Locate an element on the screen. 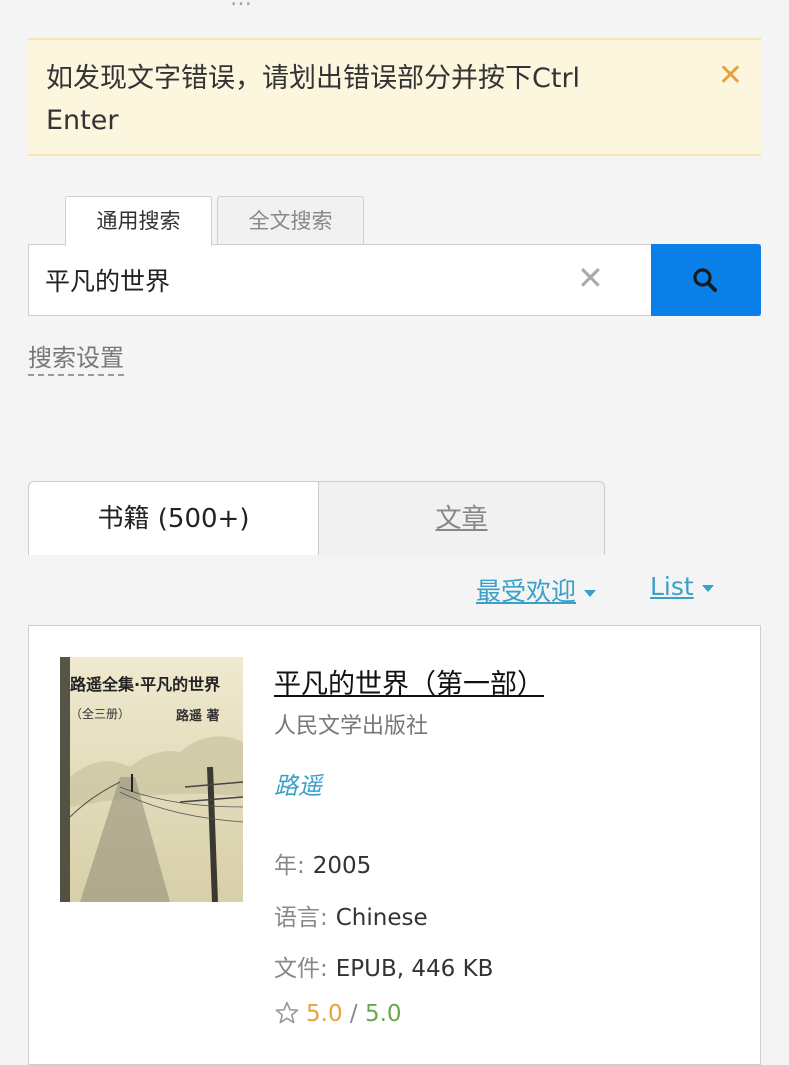 This screenshot has height=1065, width=789. search-settings-link: 搜索设置 is located at coordinates (76, 359).